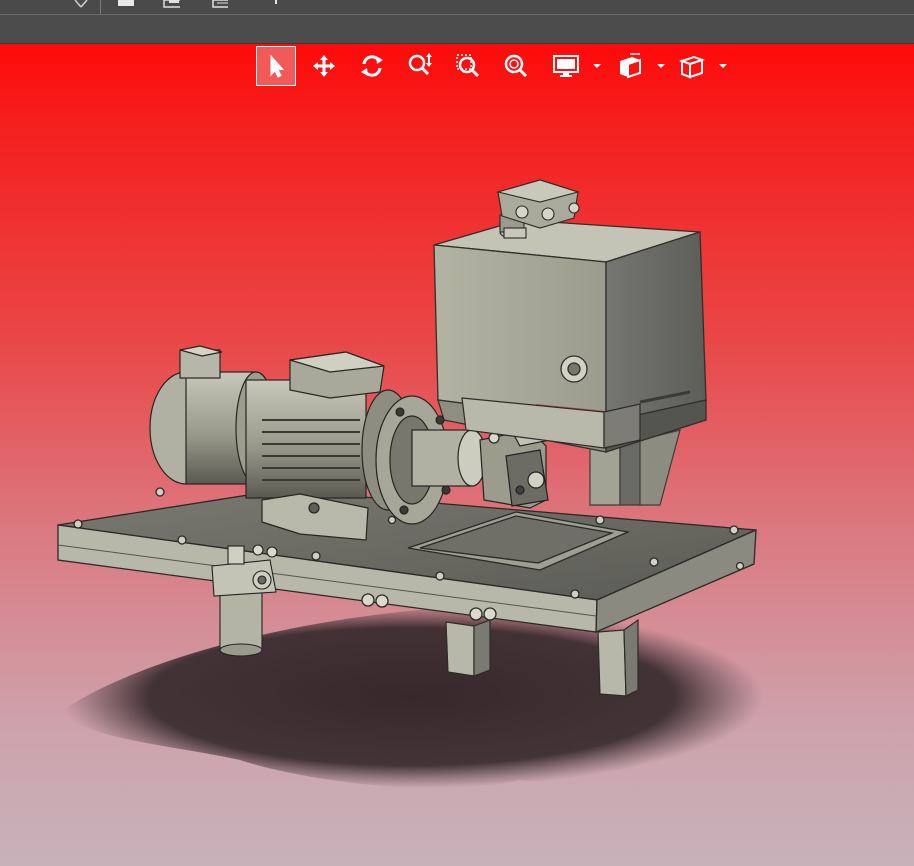 The width and height of the screenshot is (914, 866). I want to click on zoom-dynamic-button, so click(420, 66).